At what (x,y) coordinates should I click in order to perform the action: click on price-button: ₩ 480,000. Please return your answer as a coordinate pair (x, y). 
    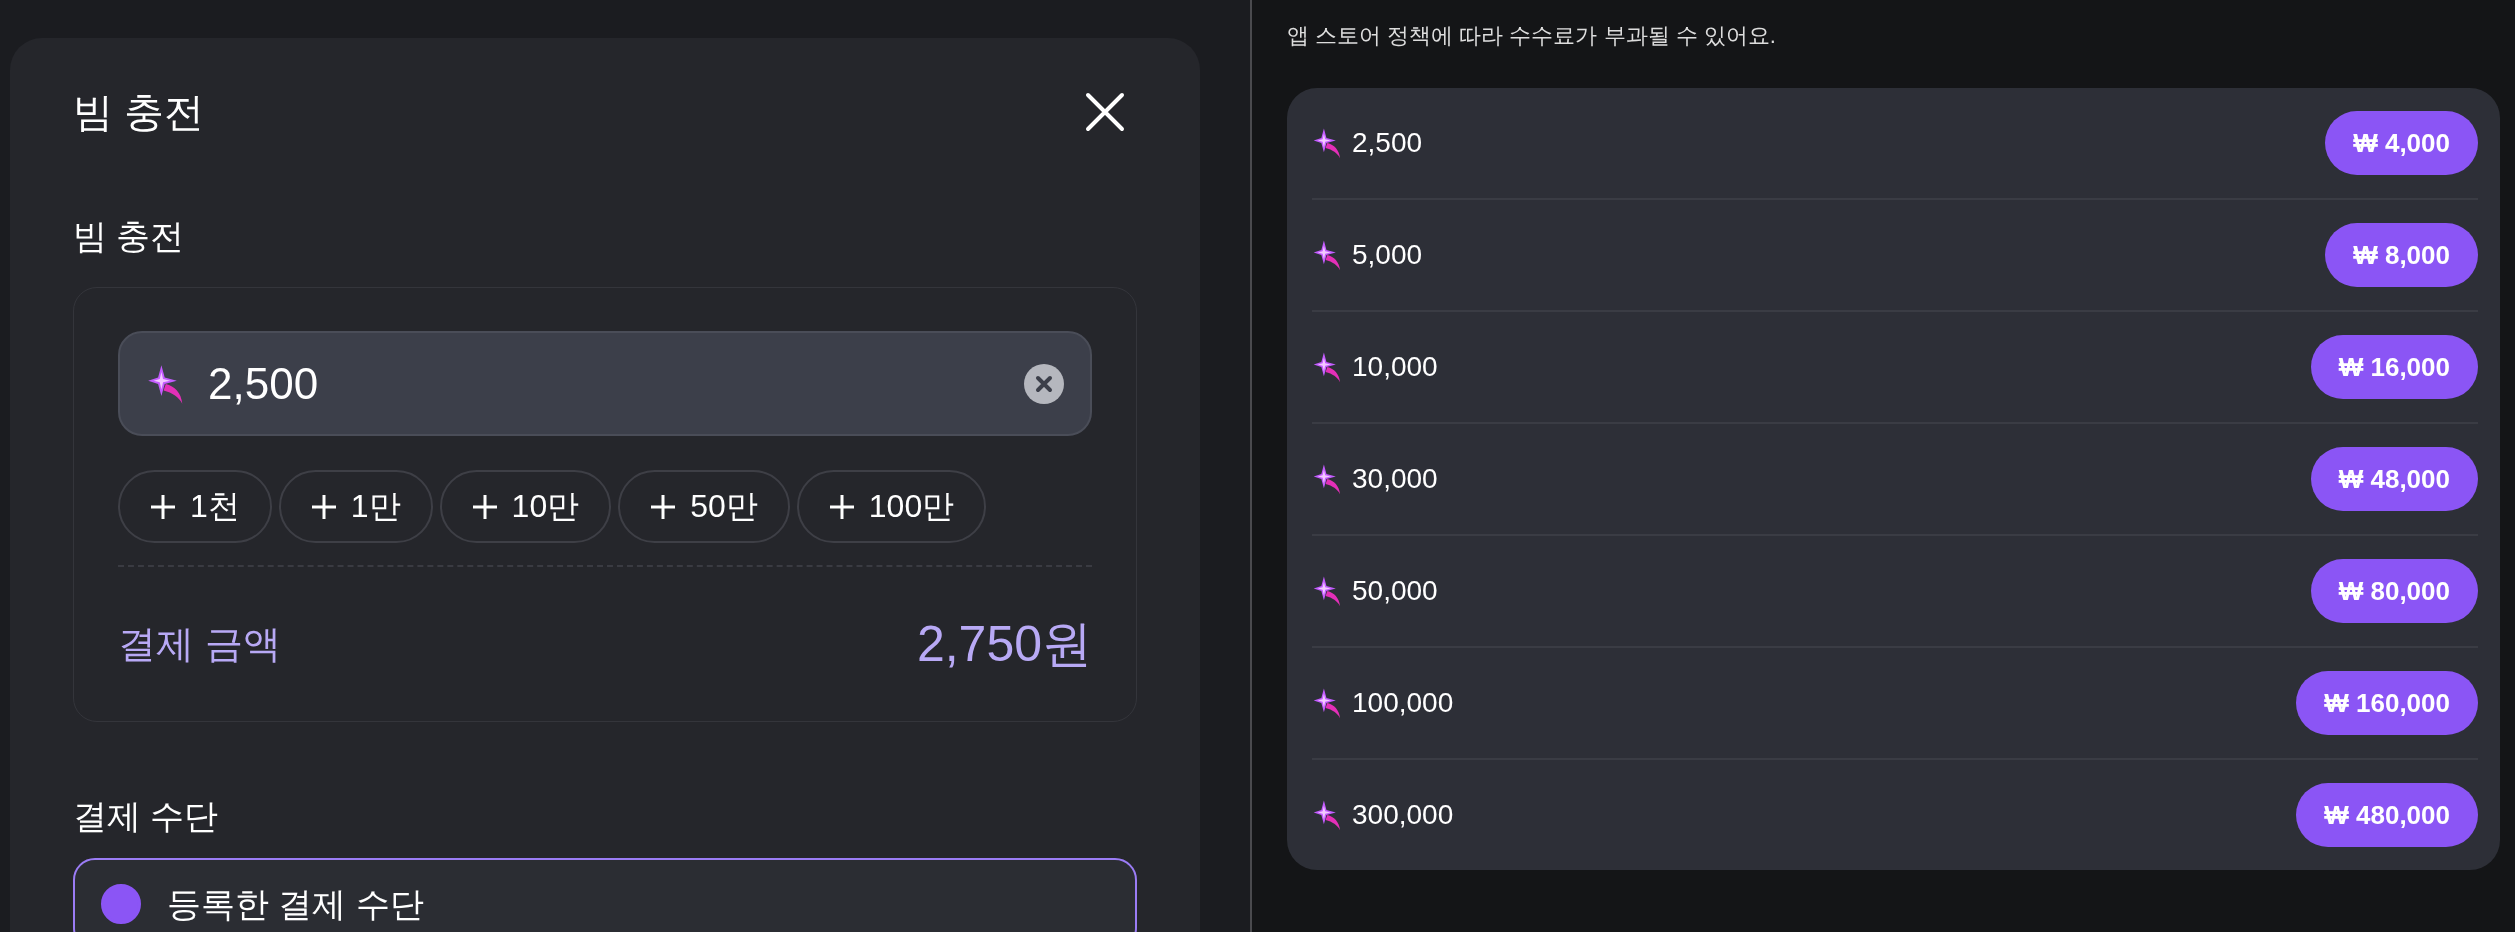
    Looking at the image, I should click on (2387, 815).